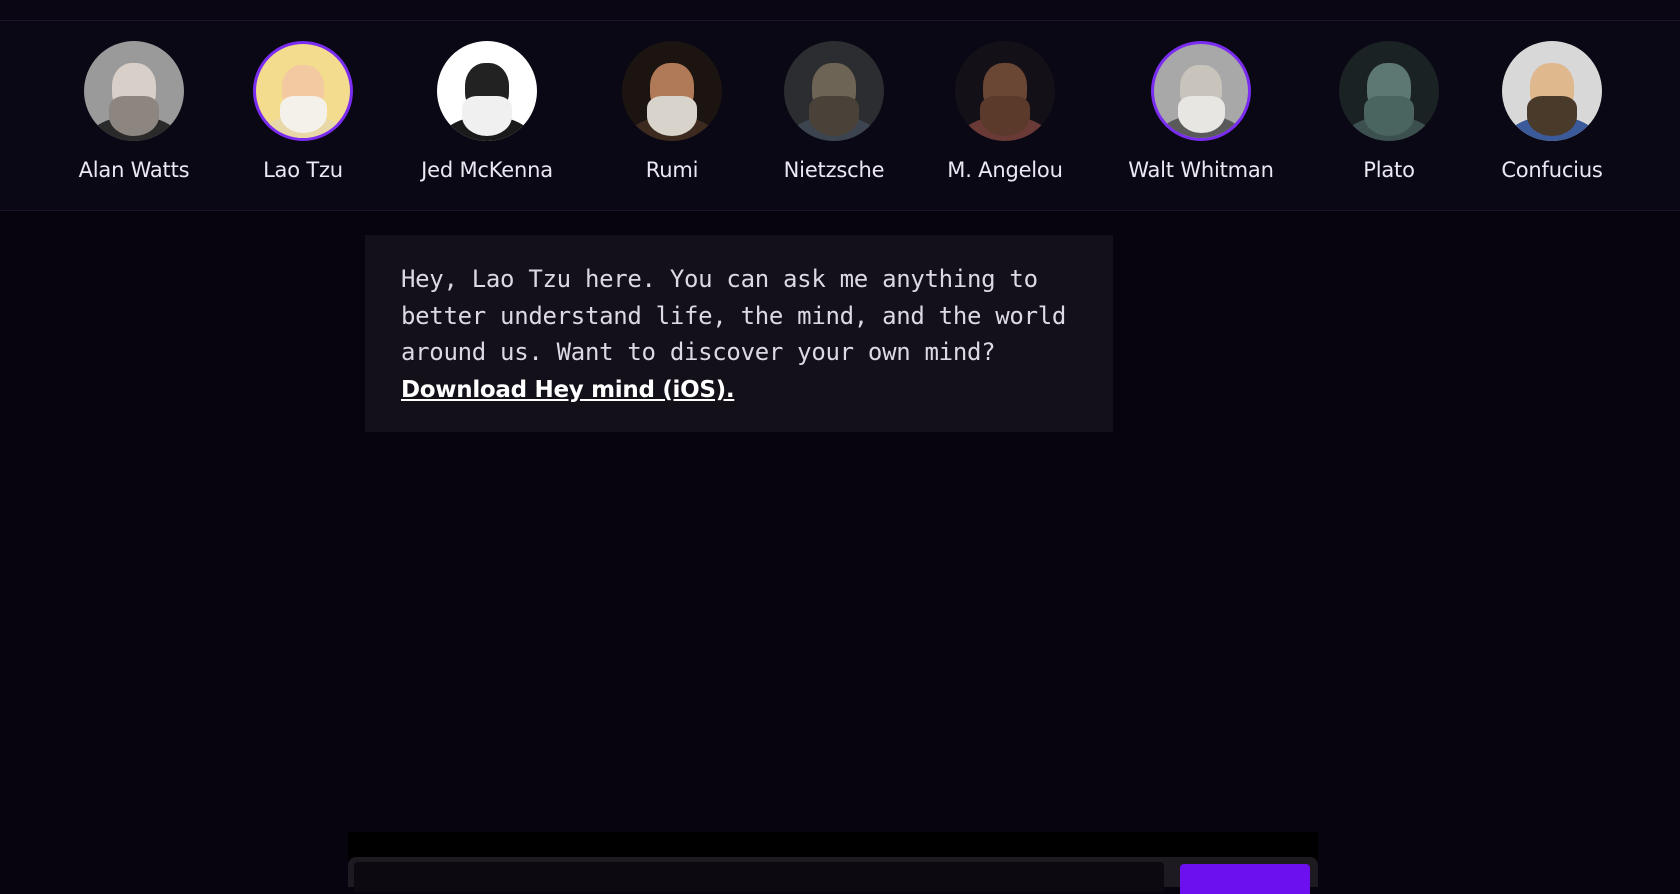 The height and width of the screenshot is (894, 1680). I want to click on send-button, so click(1245, 879).